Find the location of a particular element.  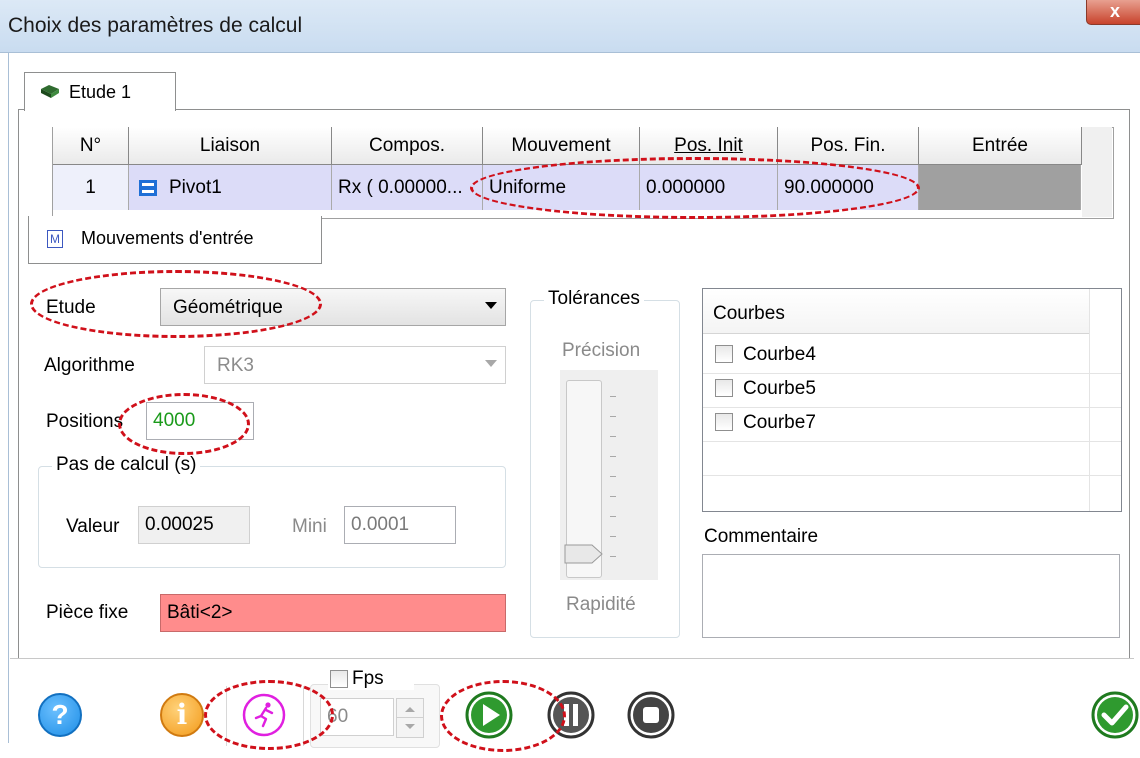

liaison-name: Pivot1 is located at coordinates (195, 187).